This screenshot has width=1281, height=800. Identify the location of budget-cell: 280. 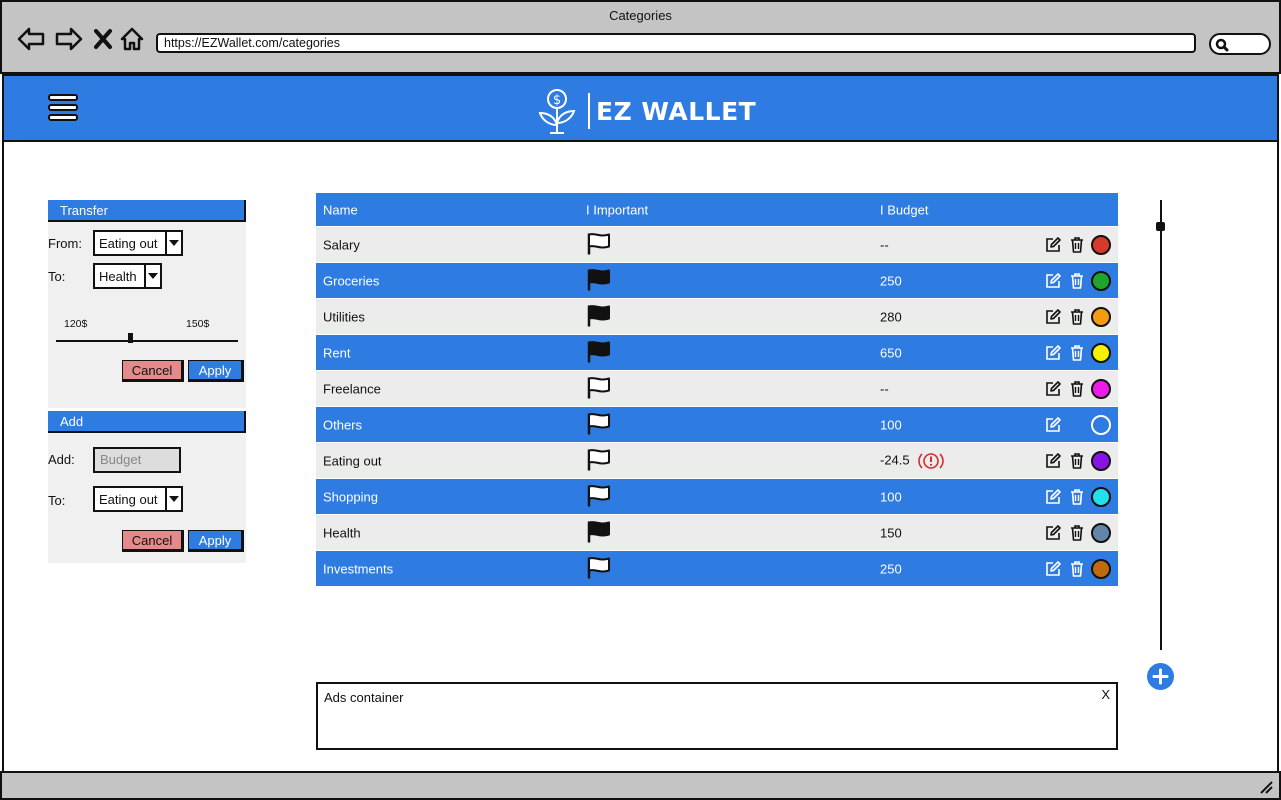
(891, 316).